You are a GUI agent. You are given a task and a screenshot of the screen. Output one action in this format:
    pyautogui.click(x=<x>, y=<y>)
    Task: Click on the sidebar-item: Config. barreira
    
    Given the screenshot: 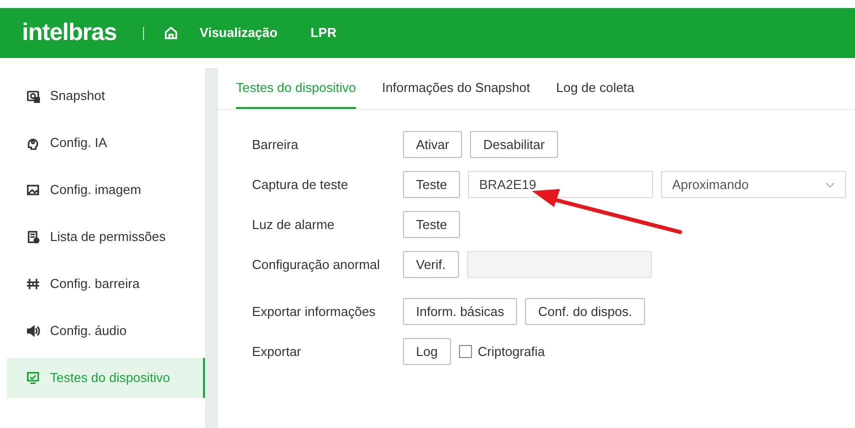 What is the action you would take?
    pyautogui.click(x=106, y=284)
    